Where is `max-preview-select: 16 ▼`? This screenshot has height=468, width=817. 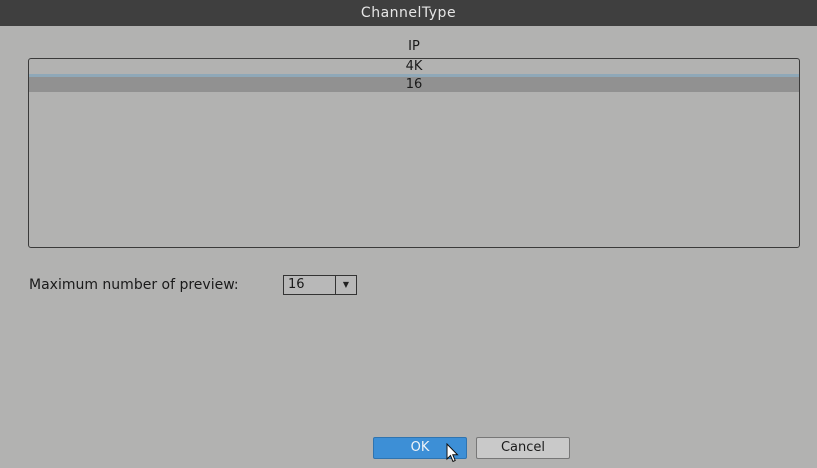
max-preview-select: 16 ▼ is located at coordinates (320, 285).